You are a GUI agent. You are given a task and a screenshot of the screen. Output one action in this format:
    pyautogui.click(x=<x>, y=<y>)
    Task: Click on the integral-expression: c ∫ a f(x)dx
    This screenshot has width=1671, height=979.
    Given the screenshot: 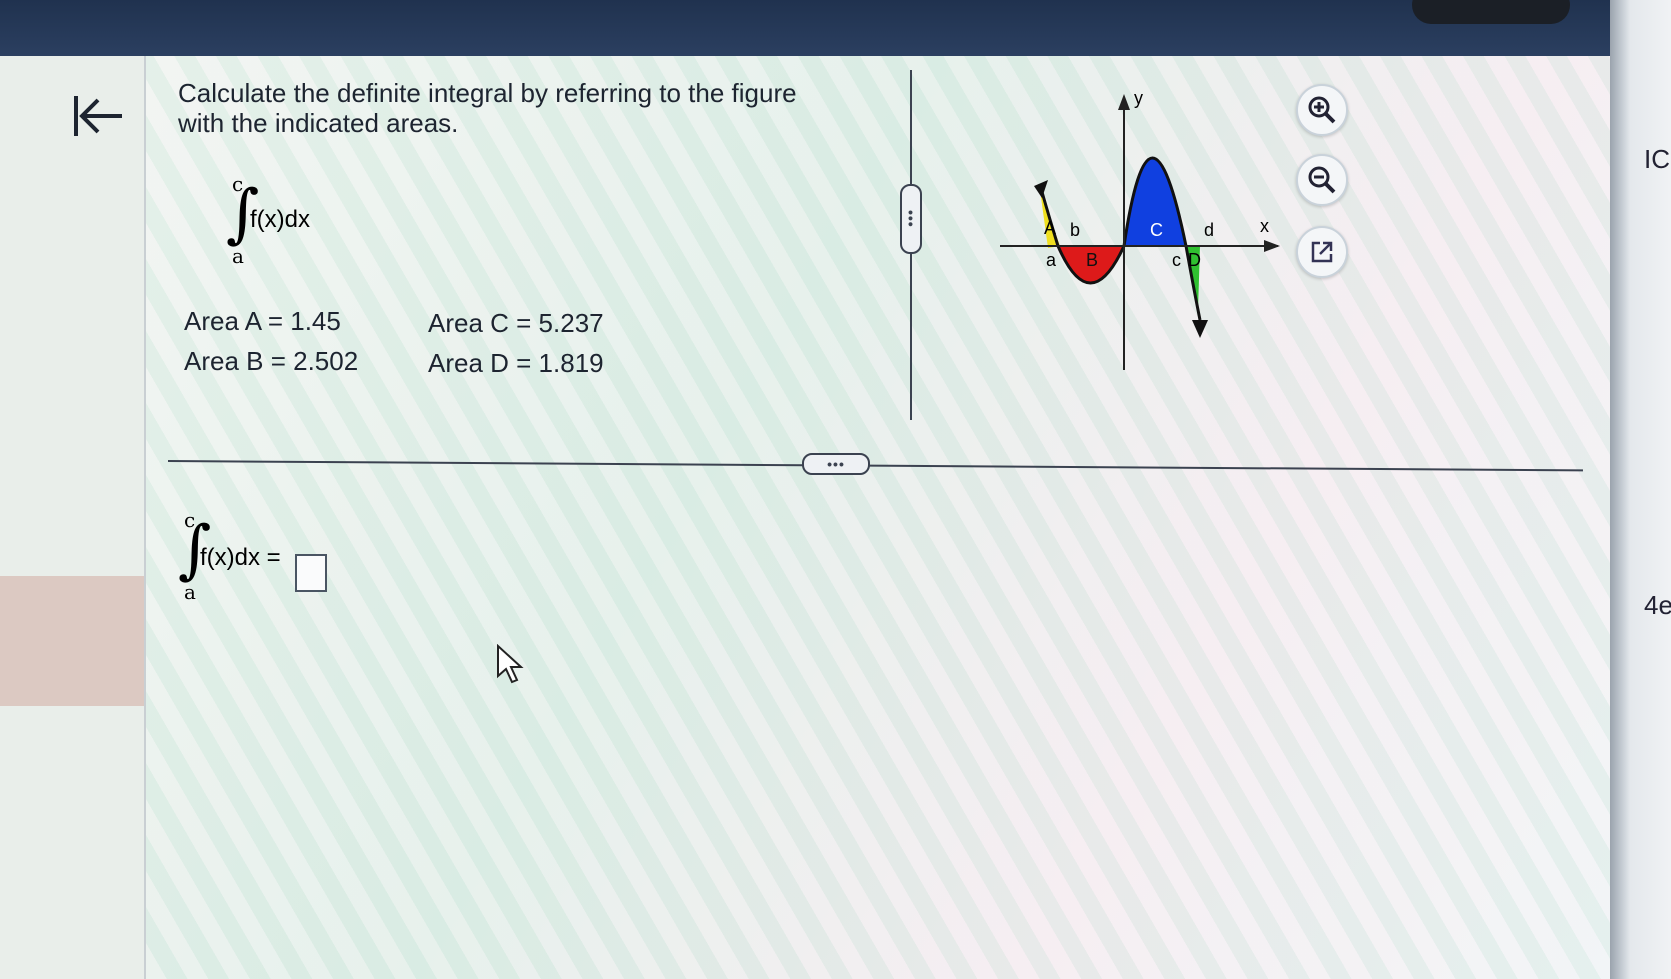 What is the action you would take?
    pyautogui.click(x=296, y=220)
    